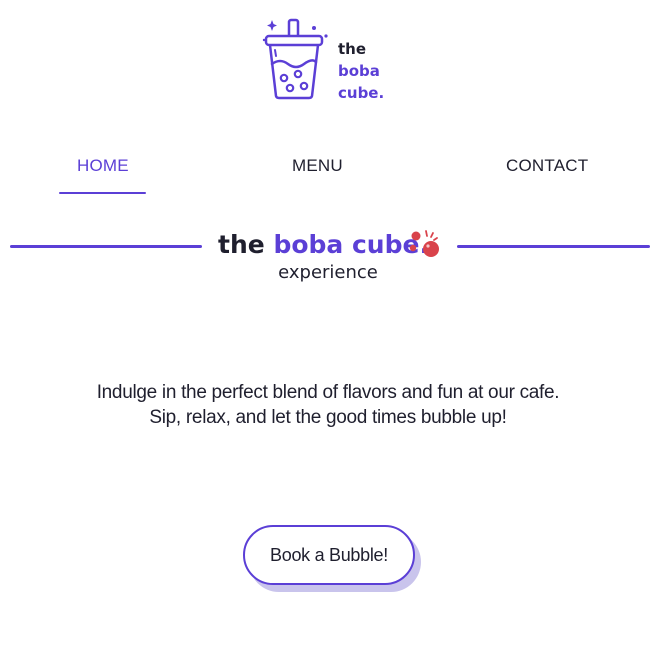 The image size is (656, 656). Describe the element at coordinates (103, 166) in the screenshot. I see `nav-home: HOME` at that location.